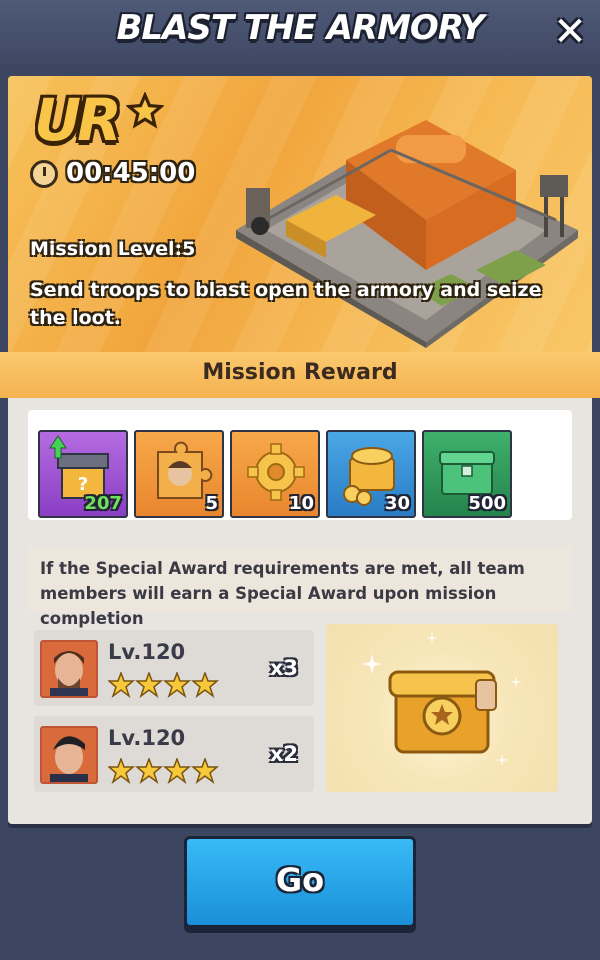 The width and height of the screenshot is (600, 960). Describe the element at coordinates (179, 474) in the screenshot. I see `reward-item-hero-puzzle: 5` at that location.